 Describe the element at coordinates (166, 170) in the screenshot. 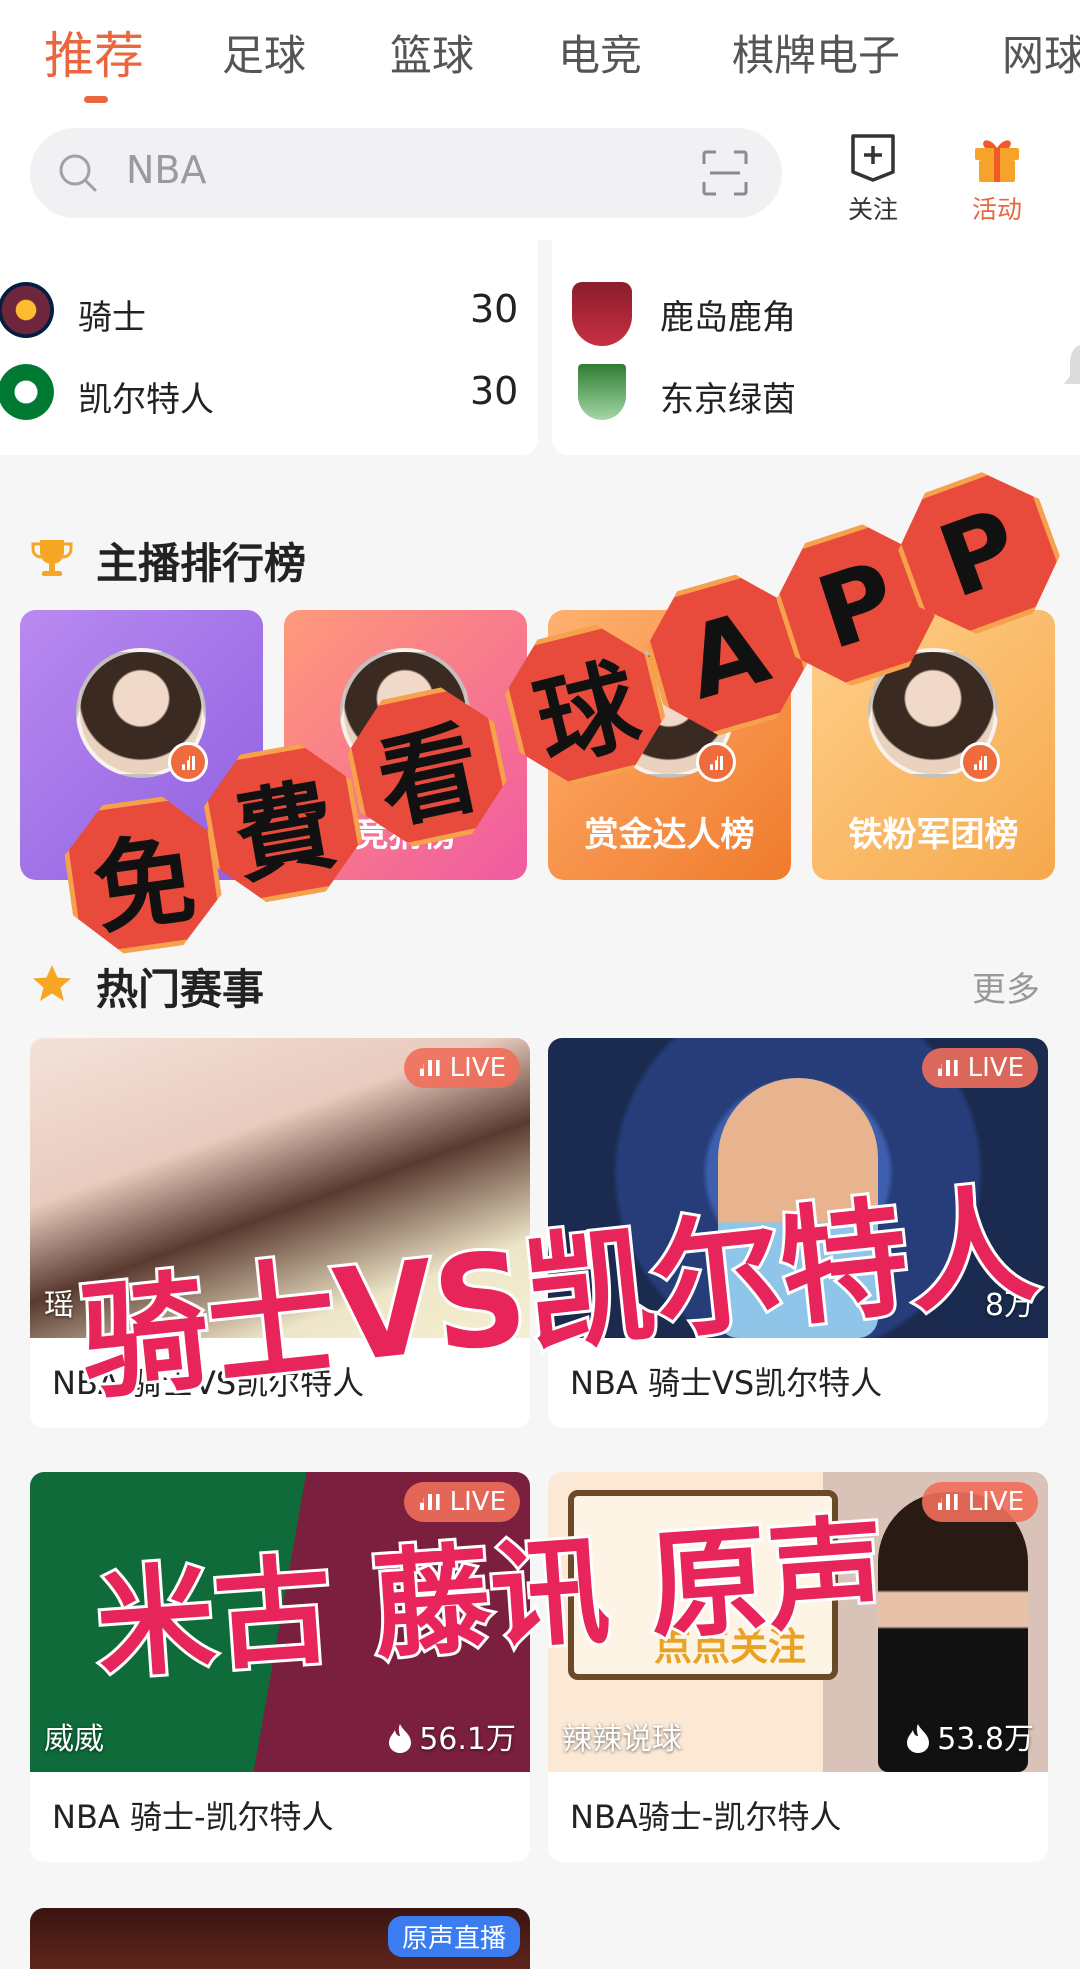

I see `search-placeholder: NBA` at that location.